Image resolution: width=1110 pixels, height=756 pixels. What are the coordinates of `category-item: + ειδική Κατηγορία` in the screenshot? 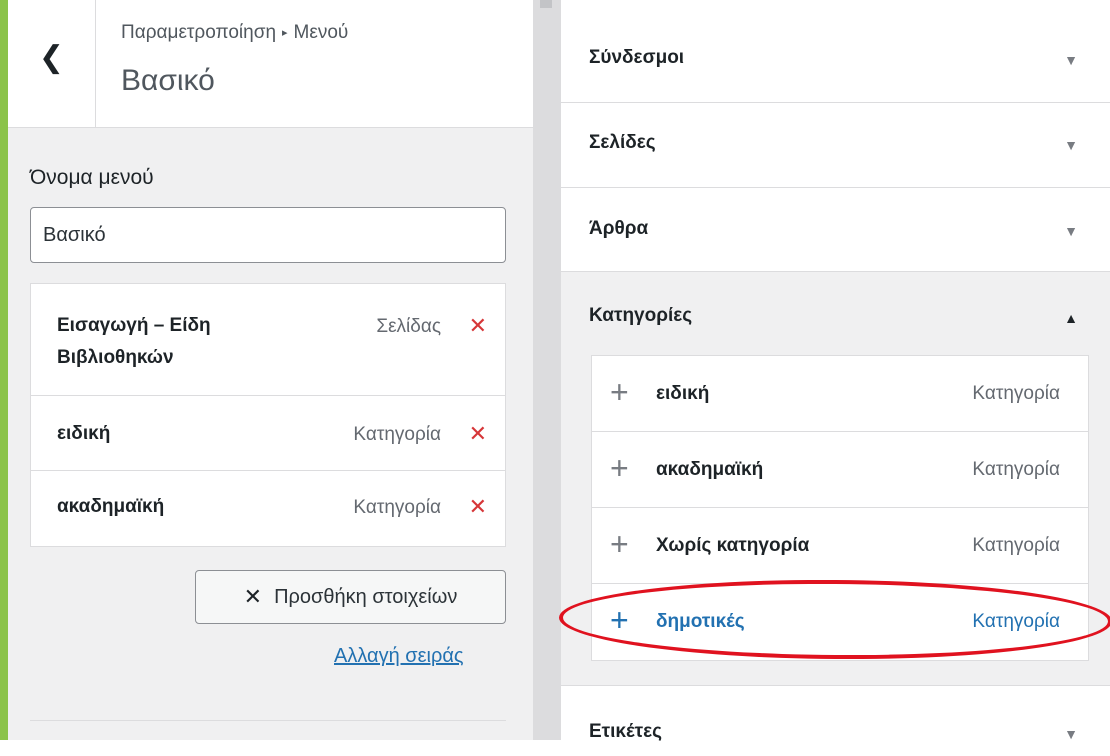 It's located at (840, 394).